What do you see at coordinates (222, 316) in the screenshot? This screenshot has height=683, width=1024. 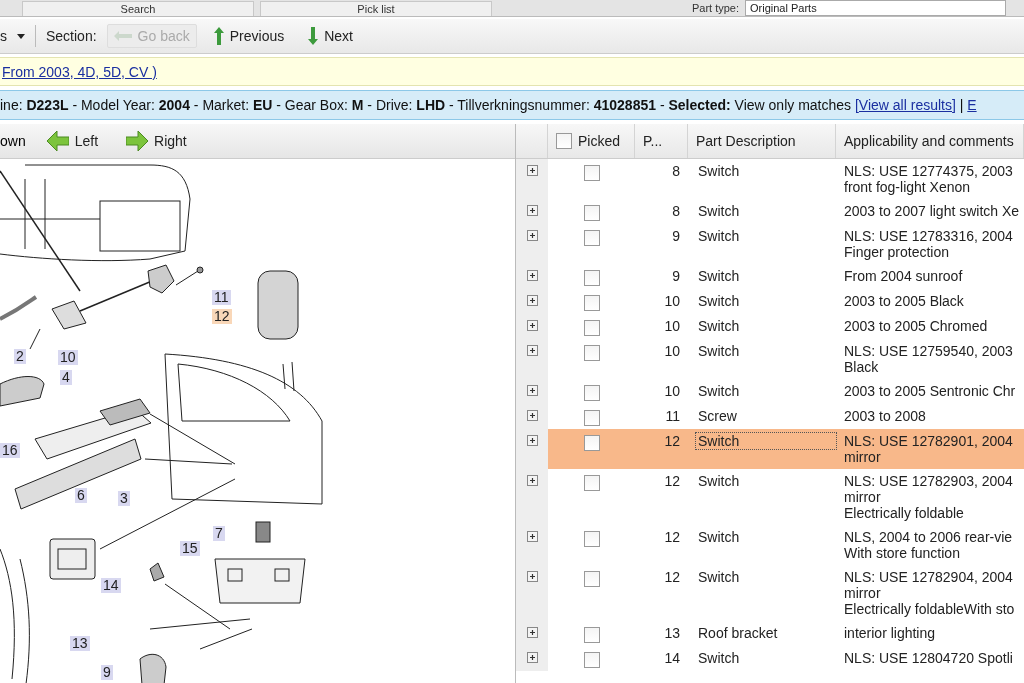 I see `callout-number: 12` at bounding box center [222, 316].